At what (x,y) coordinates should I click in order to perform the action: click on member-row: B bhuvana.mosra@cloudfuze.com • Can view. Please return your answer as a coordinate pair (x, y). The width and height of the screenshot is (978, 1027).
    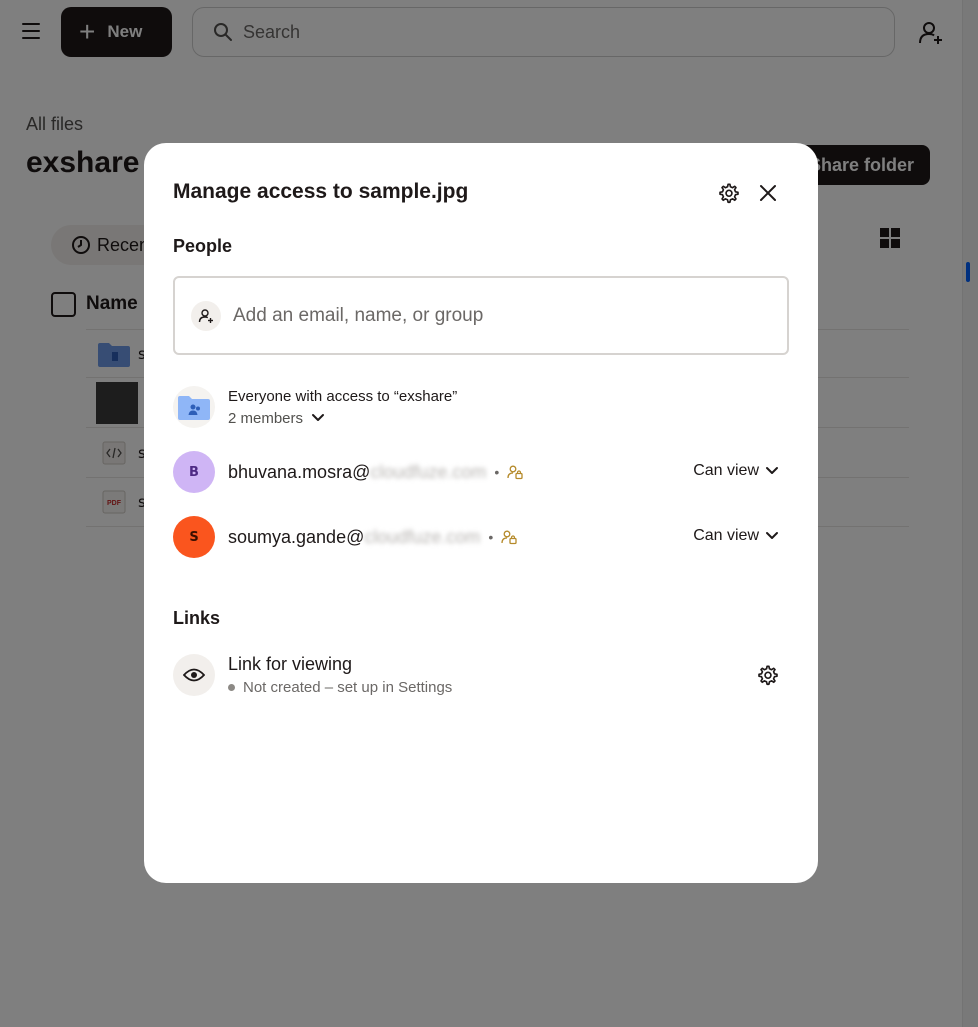
    Looking at the image, I should click on (481, 472).